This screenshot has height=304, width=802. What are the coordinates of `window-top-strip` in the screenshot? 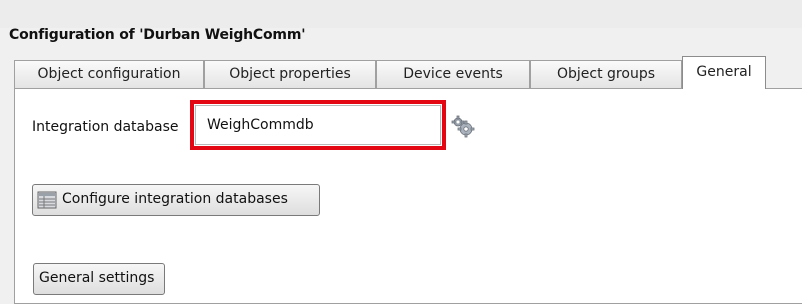 It's located at (401, 14).